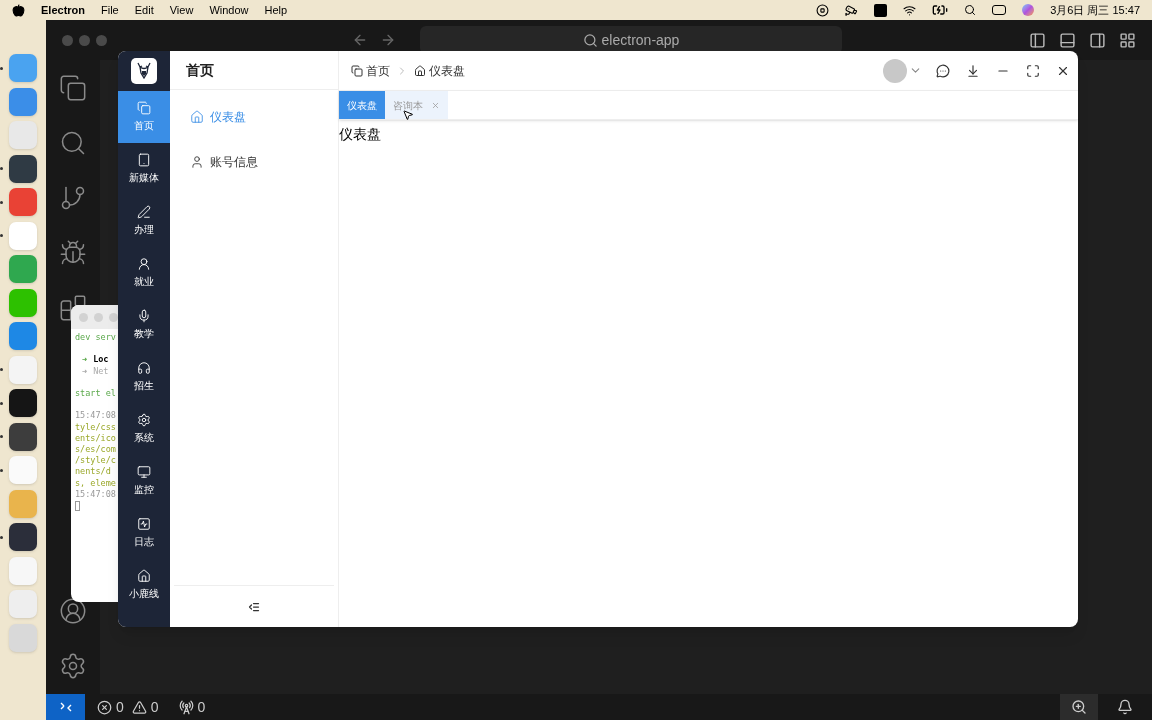 The height and width of the screenshot is (720, 1152). Describe the element at coordinates (1095, 10) in the screenshot. I see `menu-clock: 3月6日 周三 15:47` at that location.